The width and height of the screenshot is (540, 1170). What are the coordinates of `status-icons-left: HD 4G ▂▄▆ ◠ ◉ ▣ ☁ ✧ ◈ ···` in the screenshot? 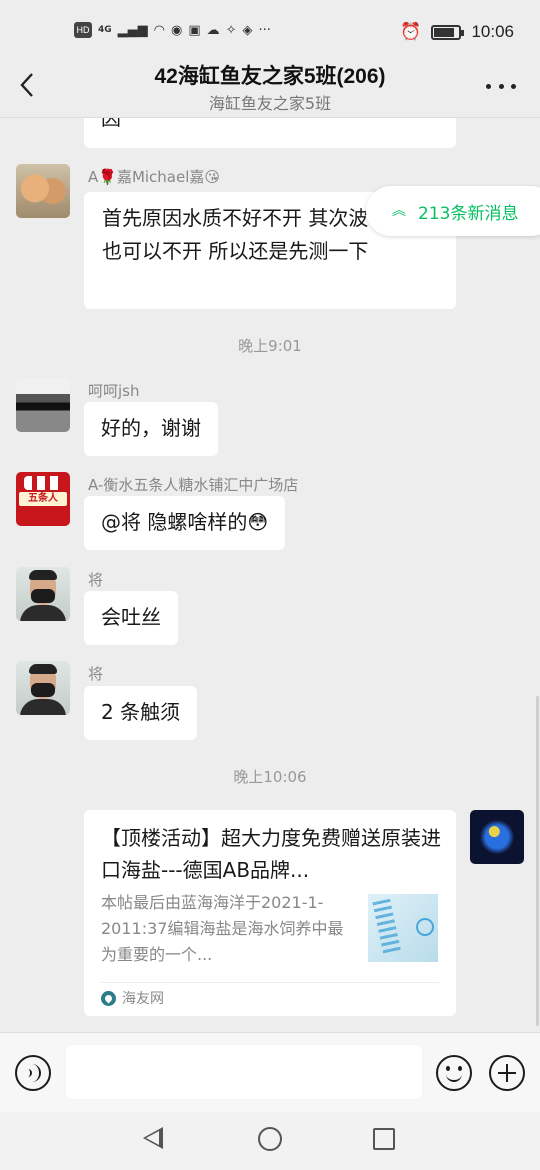 It's located at (172, 30).